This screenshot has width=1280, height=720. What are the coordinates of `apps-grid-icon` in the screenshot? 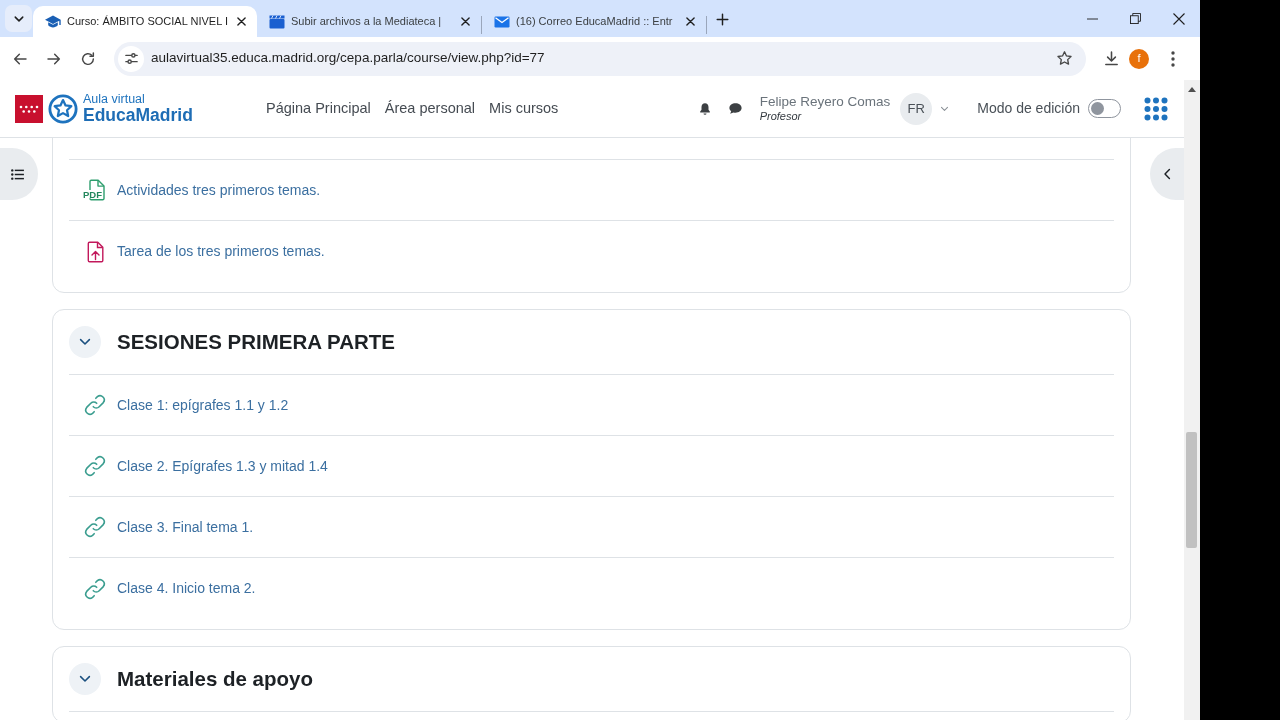 It's located at (1156, 108).